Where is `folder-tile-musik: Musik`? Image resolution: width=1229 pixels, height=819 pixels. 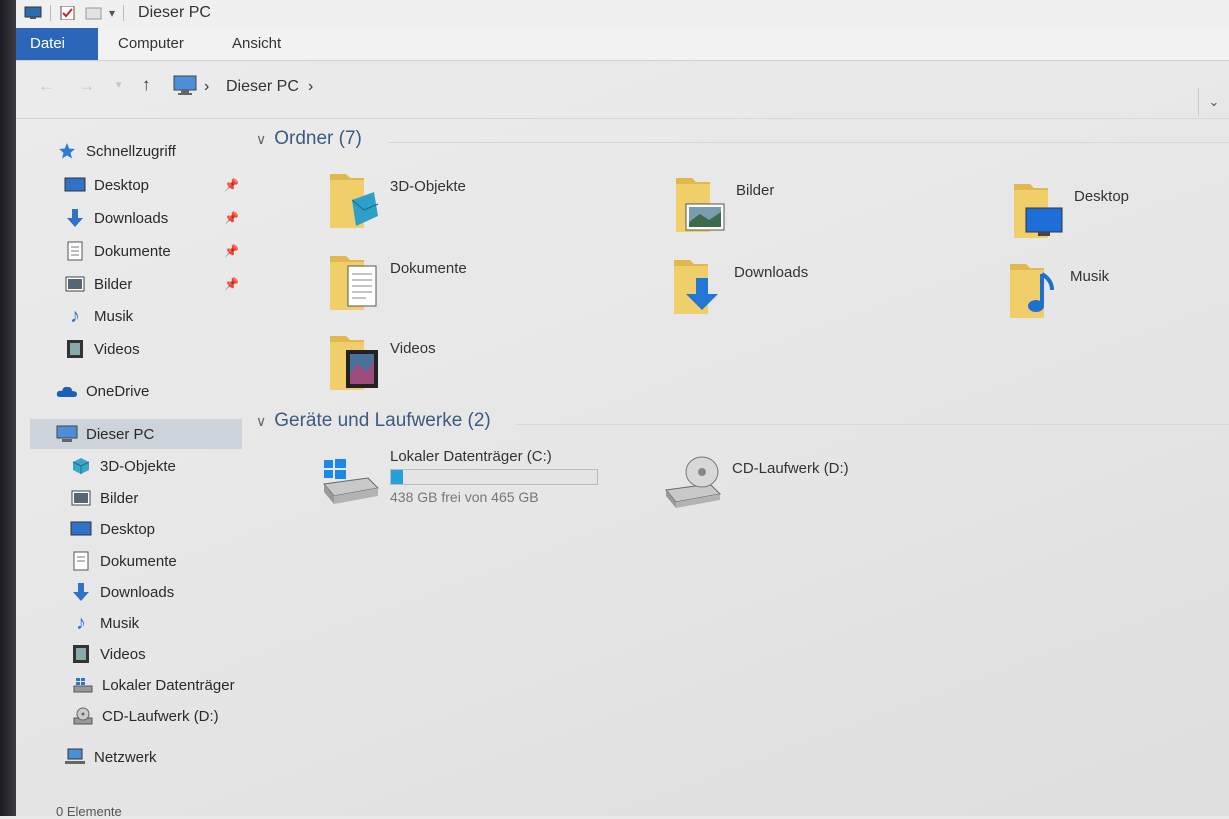
folder-tile-musik: Musik is located at coordinates (1058, 290).